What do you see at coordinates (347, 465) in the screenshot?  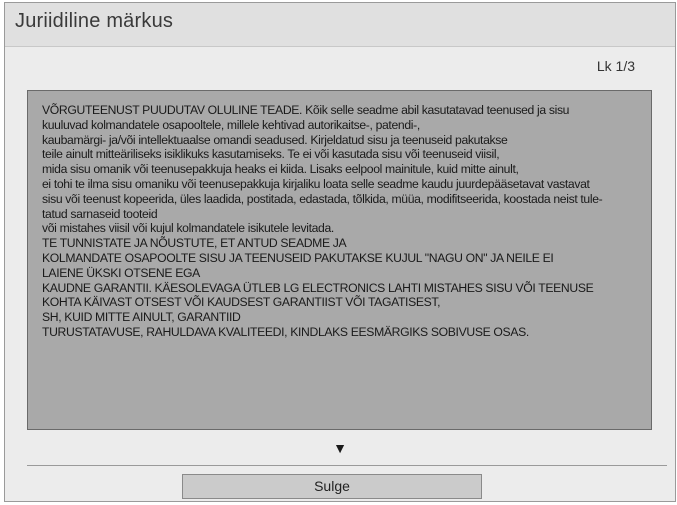 I see `divider` at bounding box center [347, 465].